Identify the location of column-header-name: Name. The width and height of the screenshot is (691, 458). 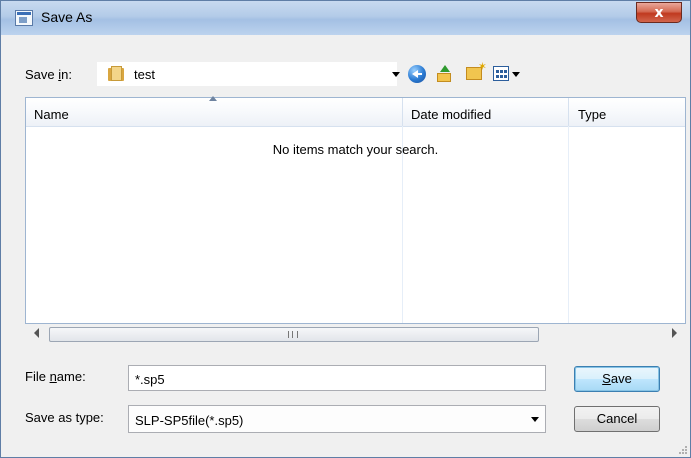
(219, 112).